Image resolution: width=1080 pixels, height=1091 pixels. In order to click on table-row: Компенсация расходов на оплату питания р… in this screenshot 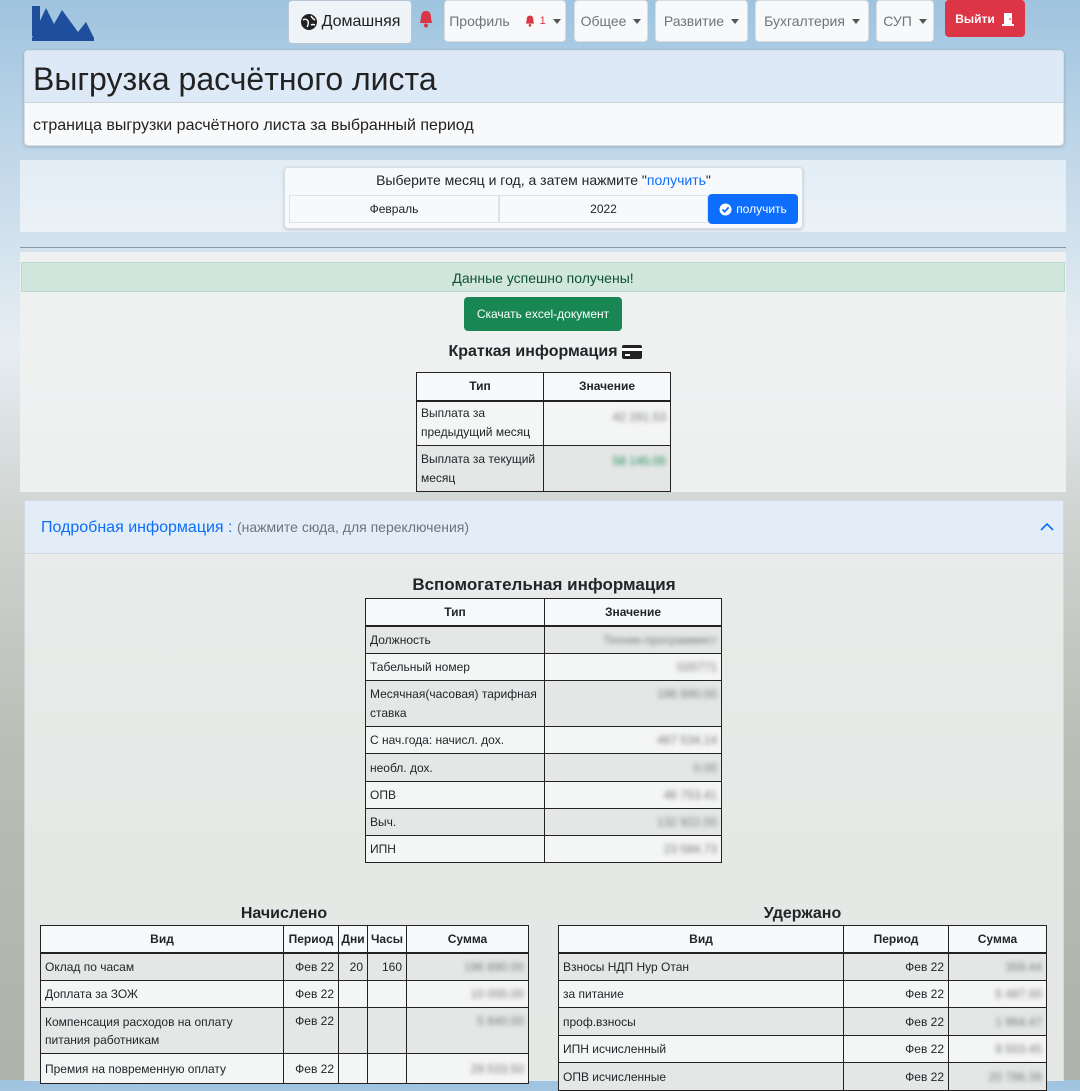, I will do `click(284, 1030)`.